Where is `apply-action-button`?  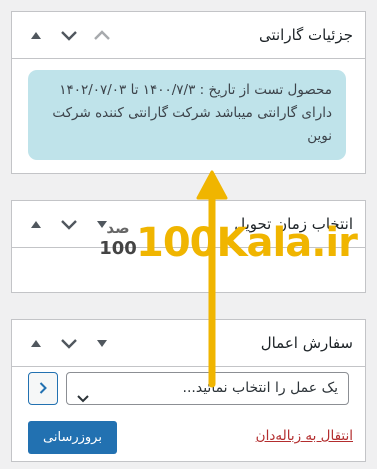 apply-action-button is located at coordinates (43, 388).